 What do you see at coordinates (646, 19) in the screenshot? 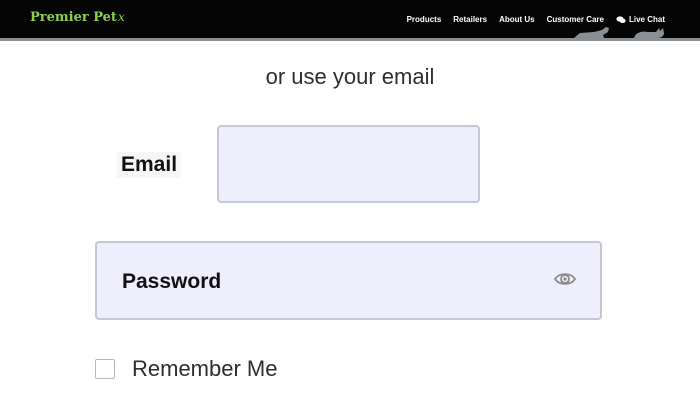
I see `live-chat-label: Live Chat` at bounding box center [646, 19].